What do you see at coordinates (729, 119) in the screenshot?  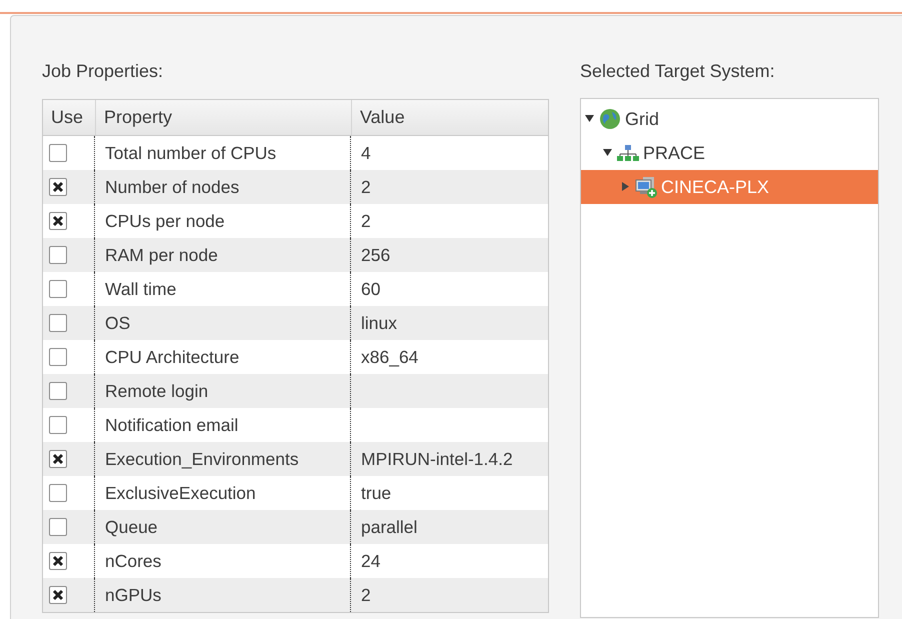 I see `tree-item: Grid` at bounding box center [729, 119].